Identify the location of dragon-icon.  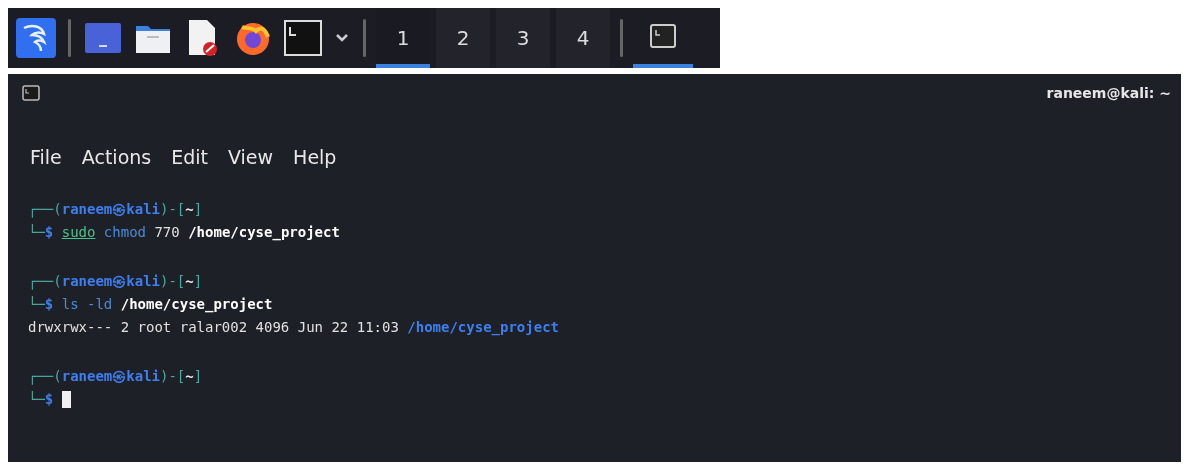
(36, 38).